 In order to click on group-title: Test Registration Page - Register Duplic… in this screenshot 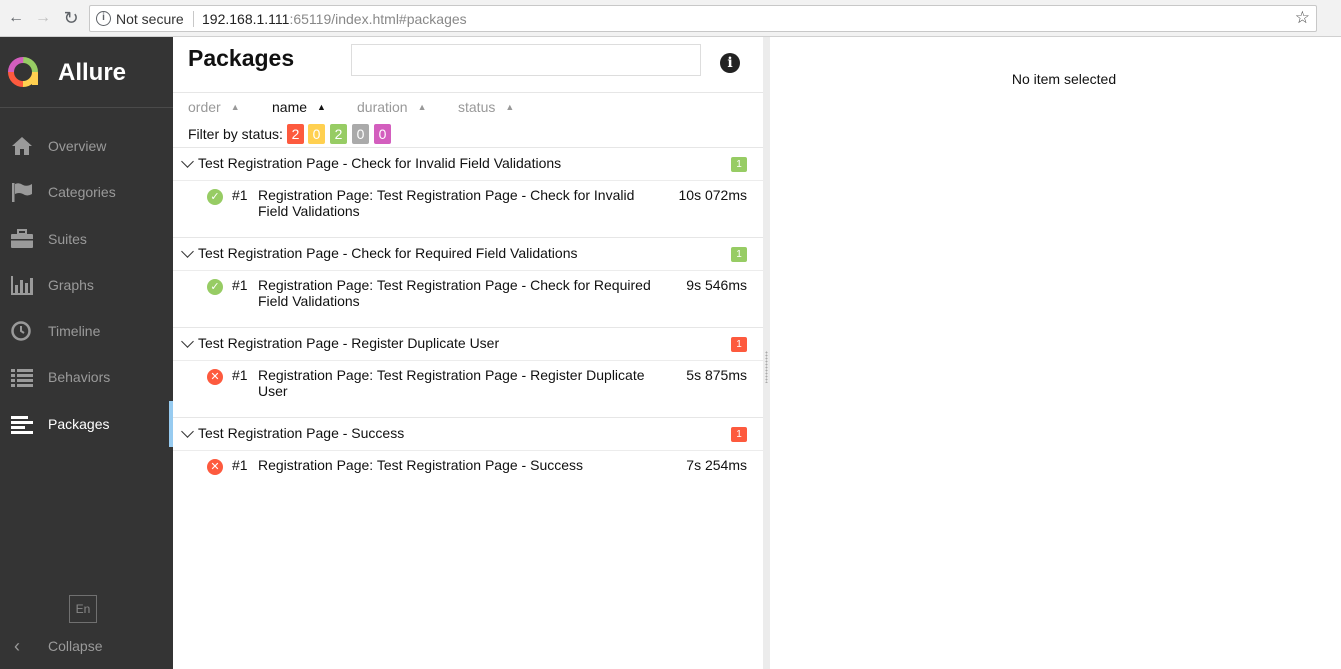, I will do `click(349, 343)`.